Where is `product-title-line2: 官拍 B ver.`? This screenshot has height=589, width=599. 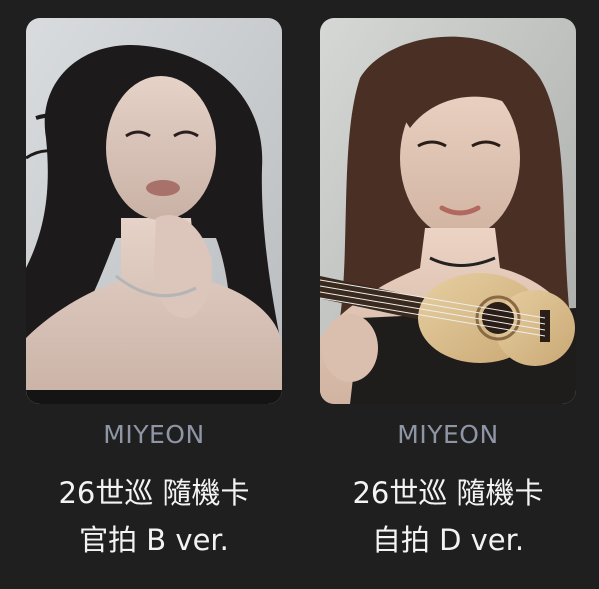
product-title-line2: 官拍 B ver. is located at coordinates (154, 540).